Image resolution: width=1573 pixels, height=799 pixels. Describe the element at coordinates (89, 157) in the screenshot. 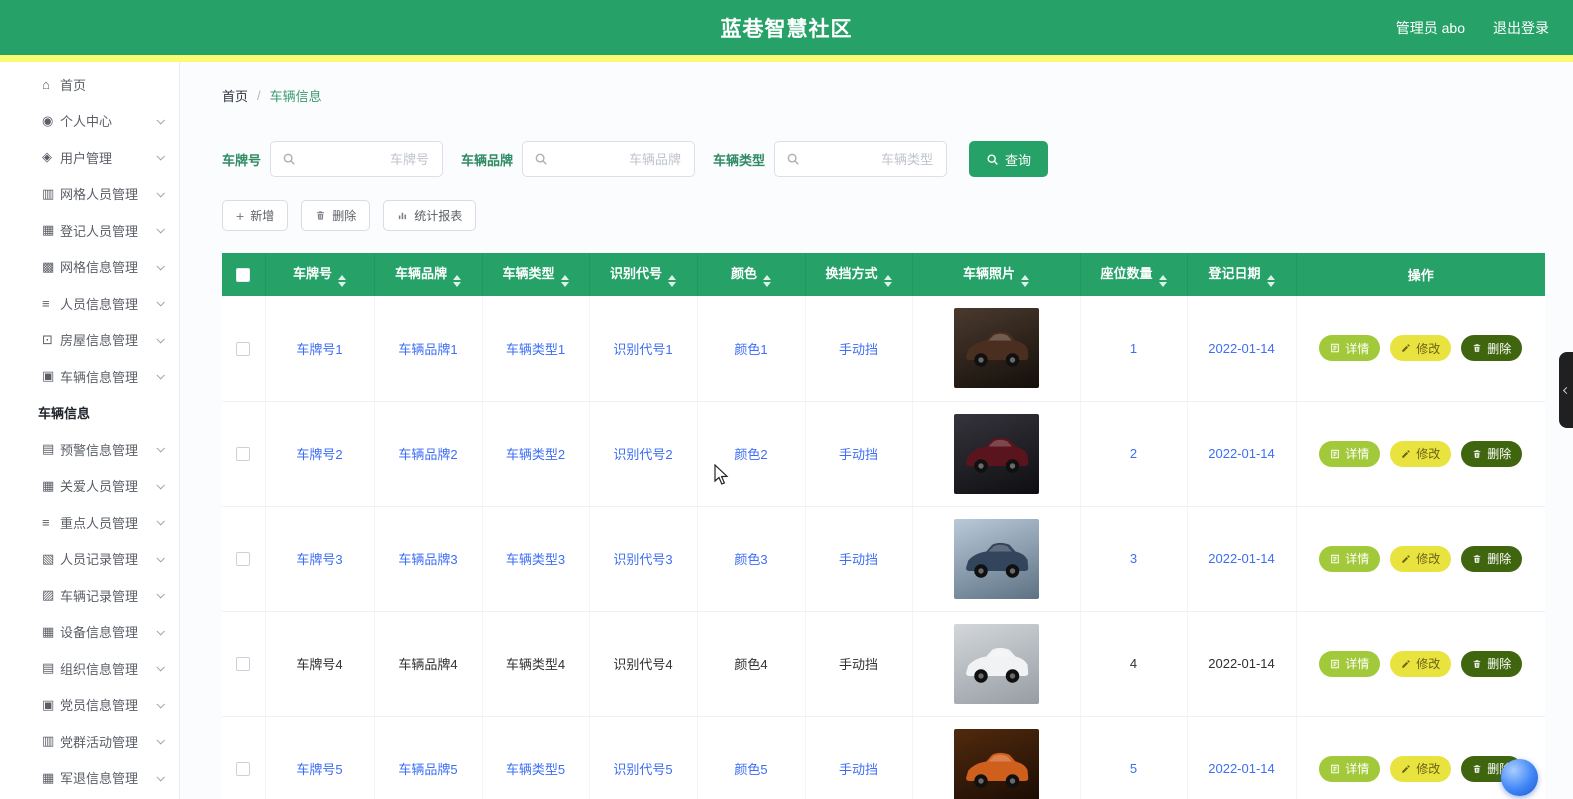

I see `sidebar-item-user-mgmt: ◈ 用户管理` at that location.